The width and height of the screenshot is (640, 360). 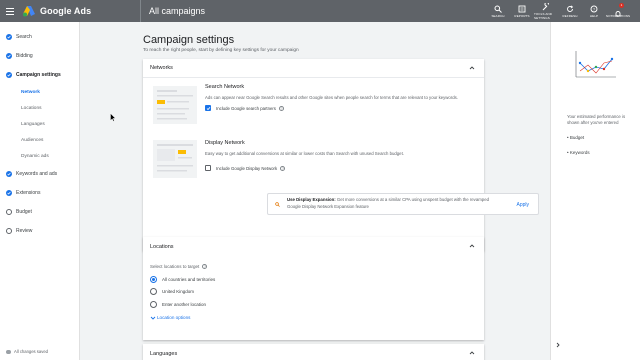 What do you see at coordinates (39, 230) in the screenshot?
I see `sidebar-step-review: Review` at bounding box center [39, 230].